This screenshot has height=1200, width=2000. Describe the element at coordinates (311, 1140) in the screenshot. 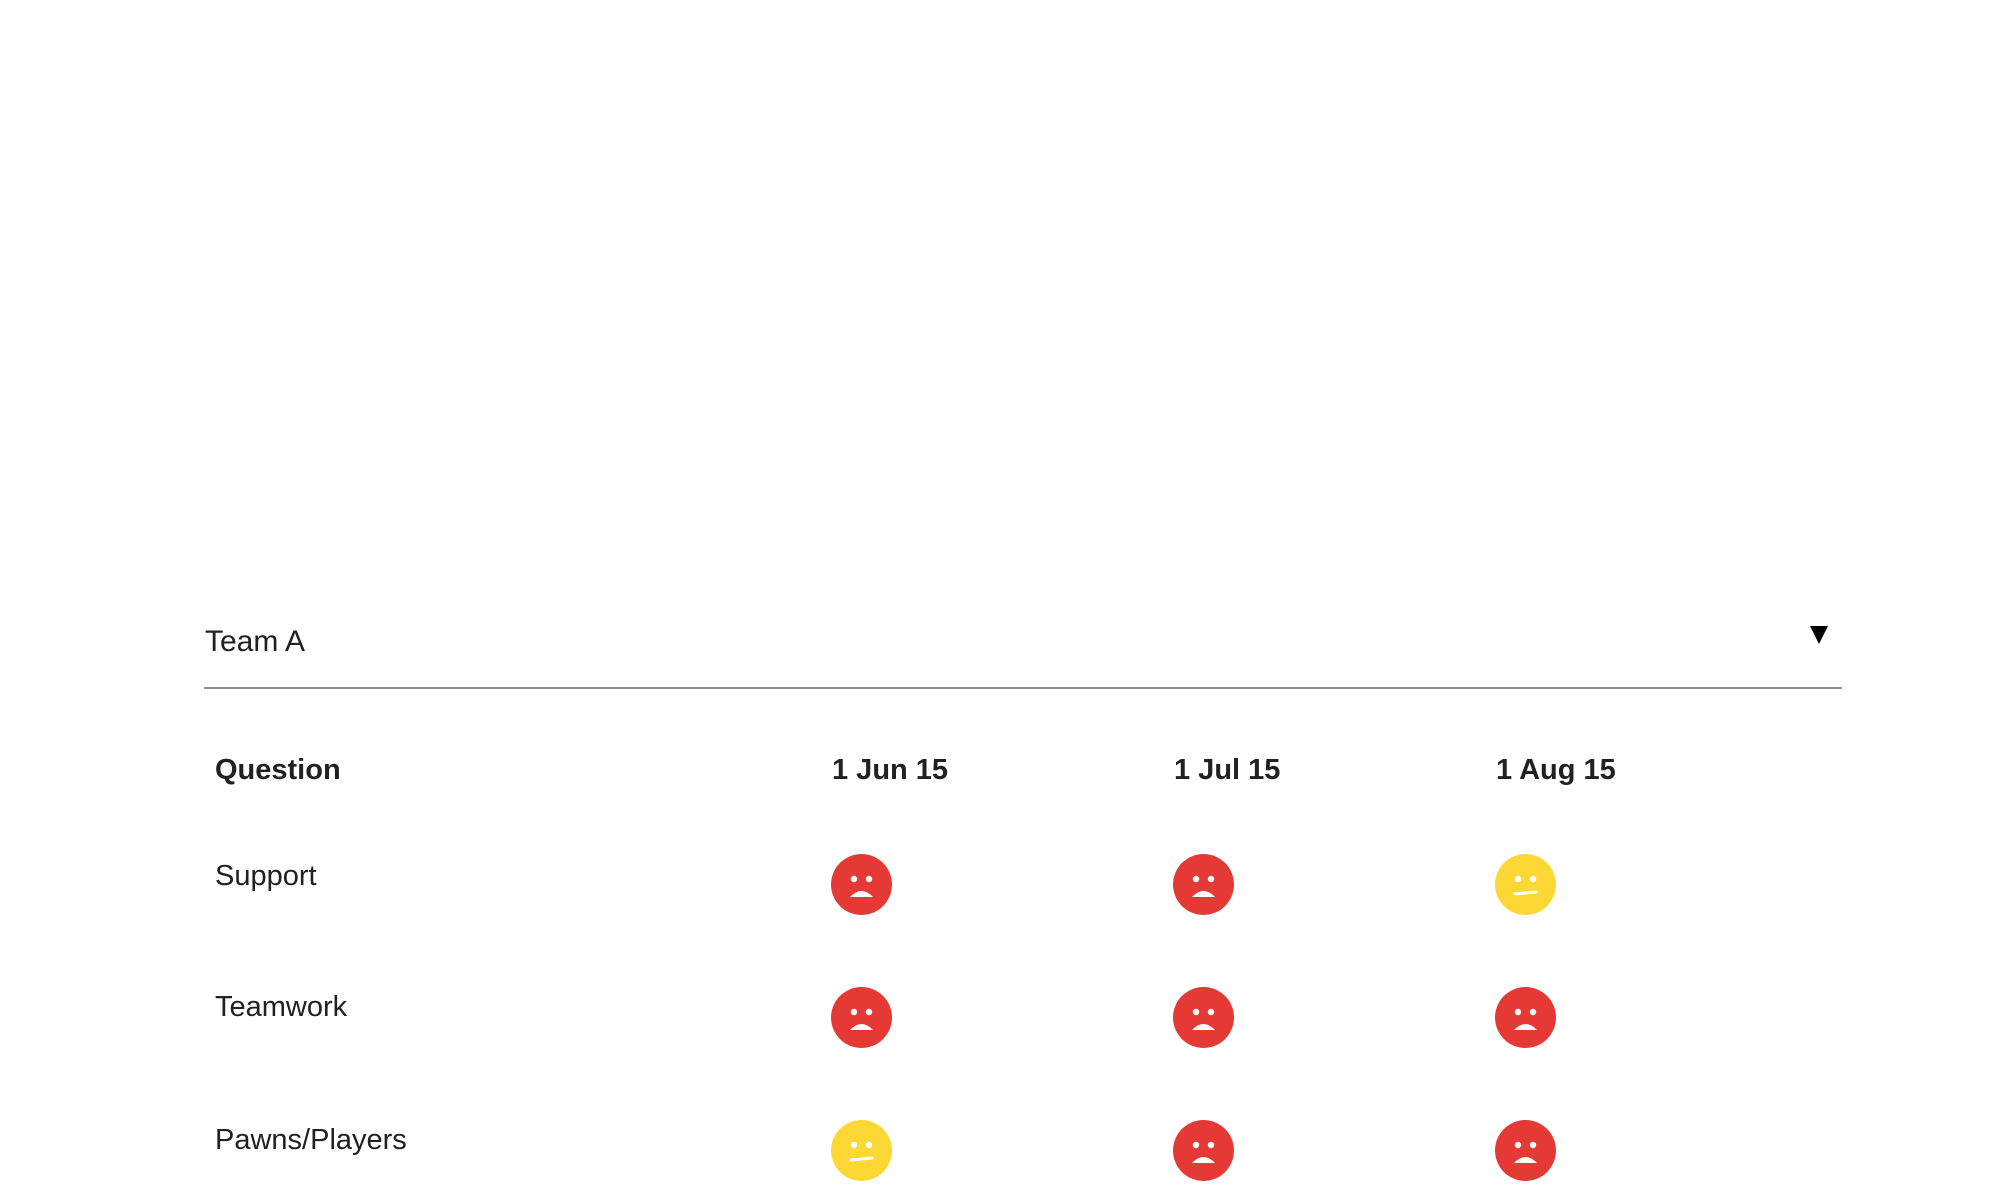

I see `question-label: Pawns/Players` at that location.